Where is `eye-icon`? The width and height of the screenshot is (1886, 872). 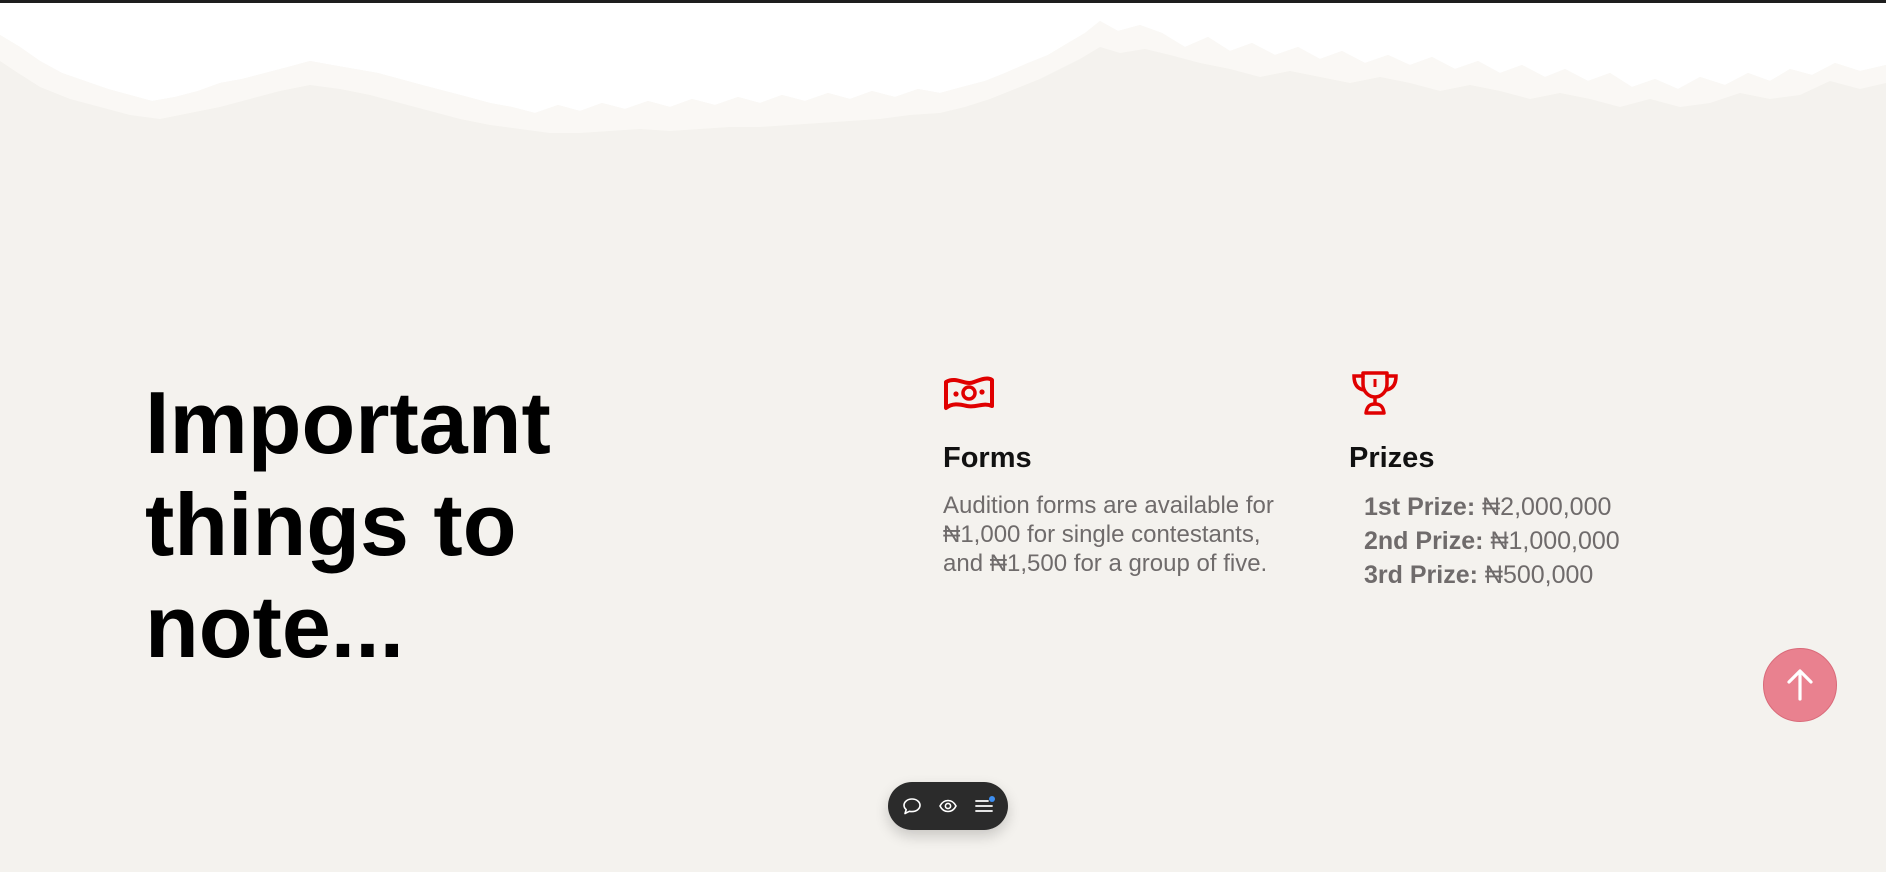
eye-icon is located at coordinates (948, 806).